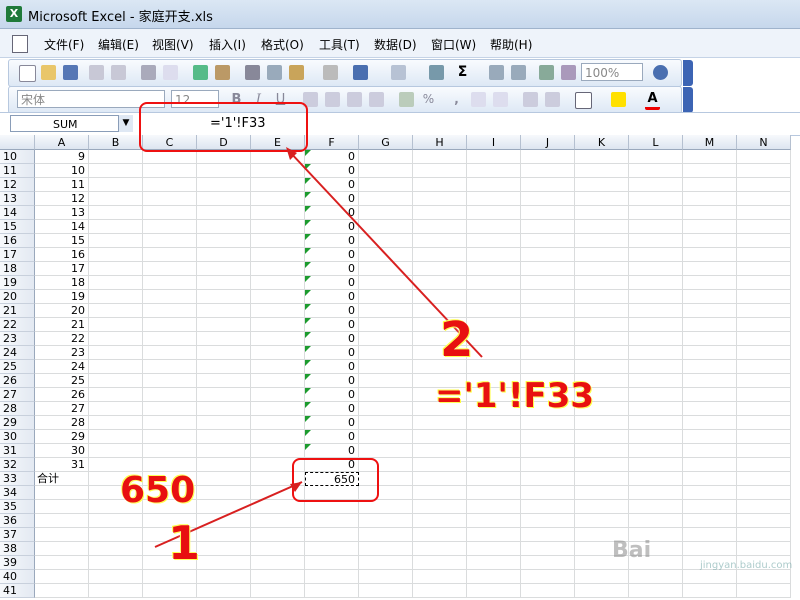 The height and width of the screenshot is (600, 800). What do you see at coordinates (158, 490) in the screenshot?
I see `annotation-value-label: 650` at bounding box center [158, 490].